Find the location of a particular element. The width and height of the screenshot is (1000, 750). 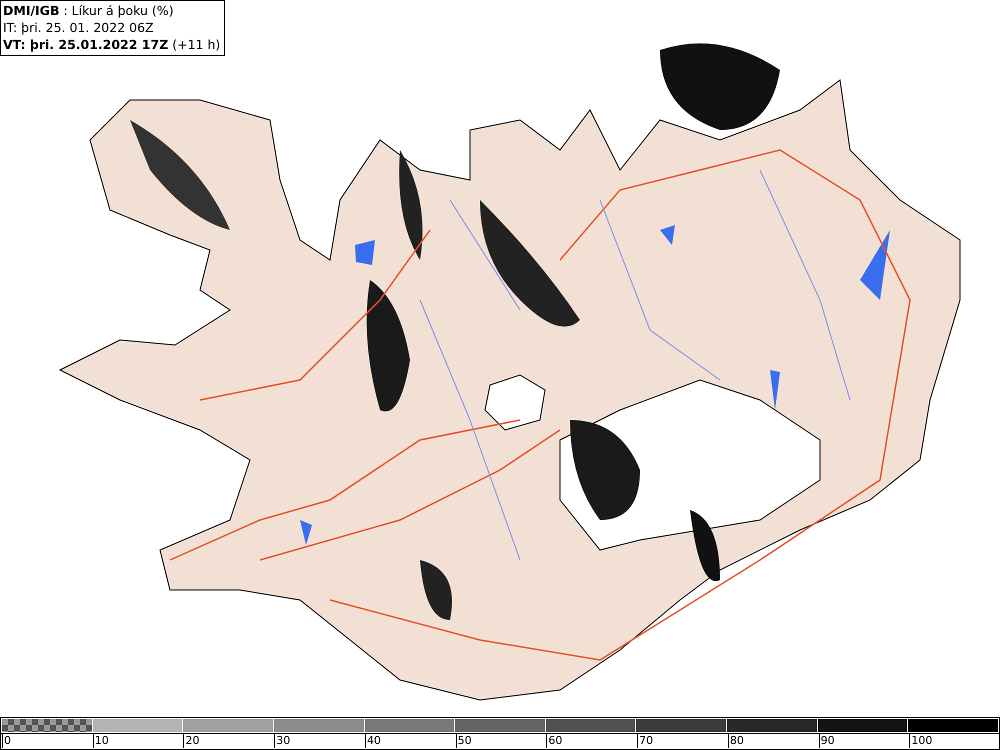

legend-label: 30 is located at coordinates (282, 741).